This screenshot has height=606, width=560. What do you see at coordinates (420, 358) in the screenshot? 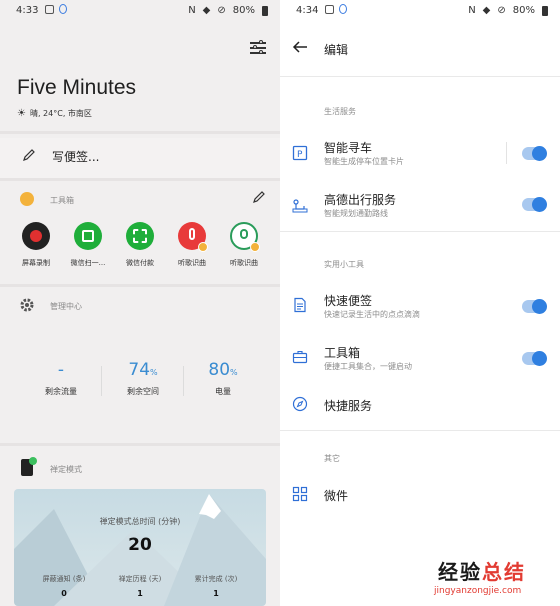
I see `item-toolbox` at bounding box center [420, 358].